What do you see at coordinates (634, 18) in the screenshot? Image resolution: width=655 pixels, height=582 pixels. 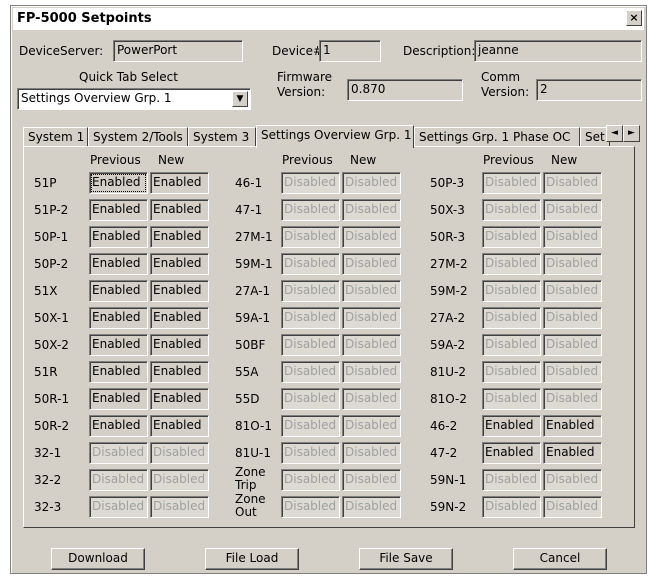 I see `close-icon: ×` at bounding box center [634, 18].